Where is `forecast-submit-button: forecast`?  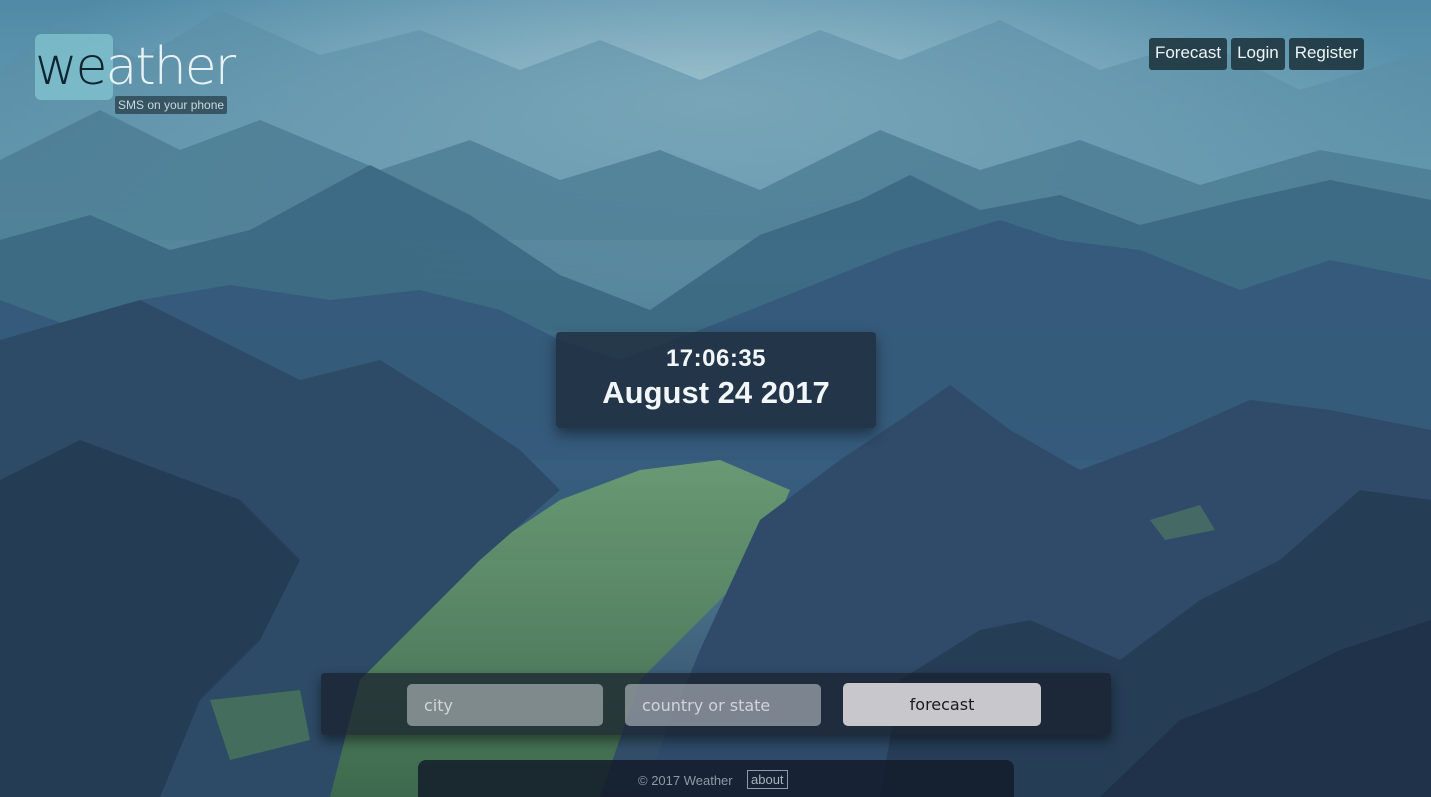
forecast-submit-button: forecast is located at coordinates (942, 704).